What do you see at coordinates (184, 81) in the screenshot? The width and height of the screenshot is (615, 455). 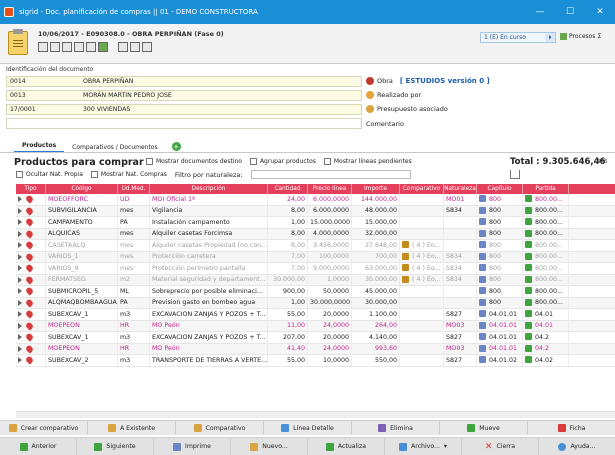 I see `obra-field: 0014 OBRA PERPIÑAN` at bounding box center [184, 81].